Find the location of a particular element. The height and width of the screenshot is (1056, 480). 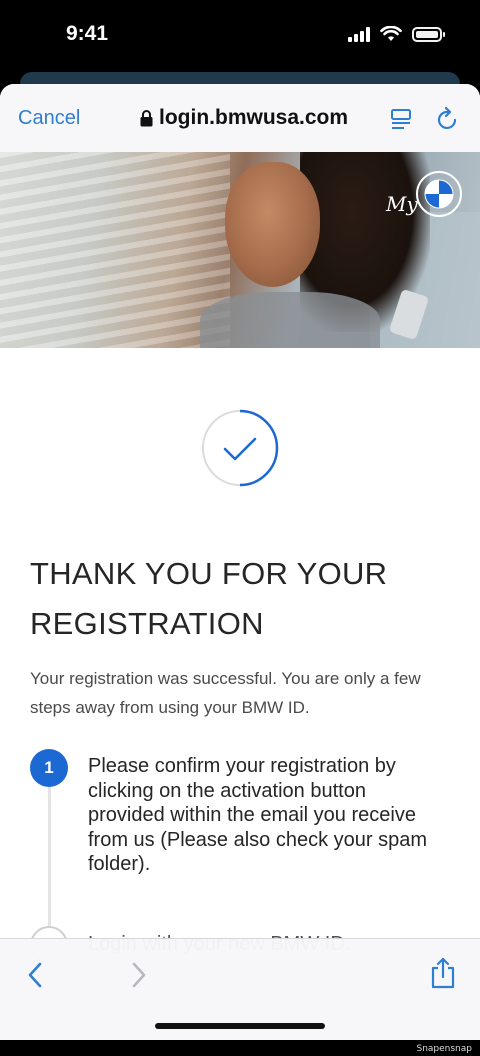

success-check-icon is located at coordinates (240, 448).